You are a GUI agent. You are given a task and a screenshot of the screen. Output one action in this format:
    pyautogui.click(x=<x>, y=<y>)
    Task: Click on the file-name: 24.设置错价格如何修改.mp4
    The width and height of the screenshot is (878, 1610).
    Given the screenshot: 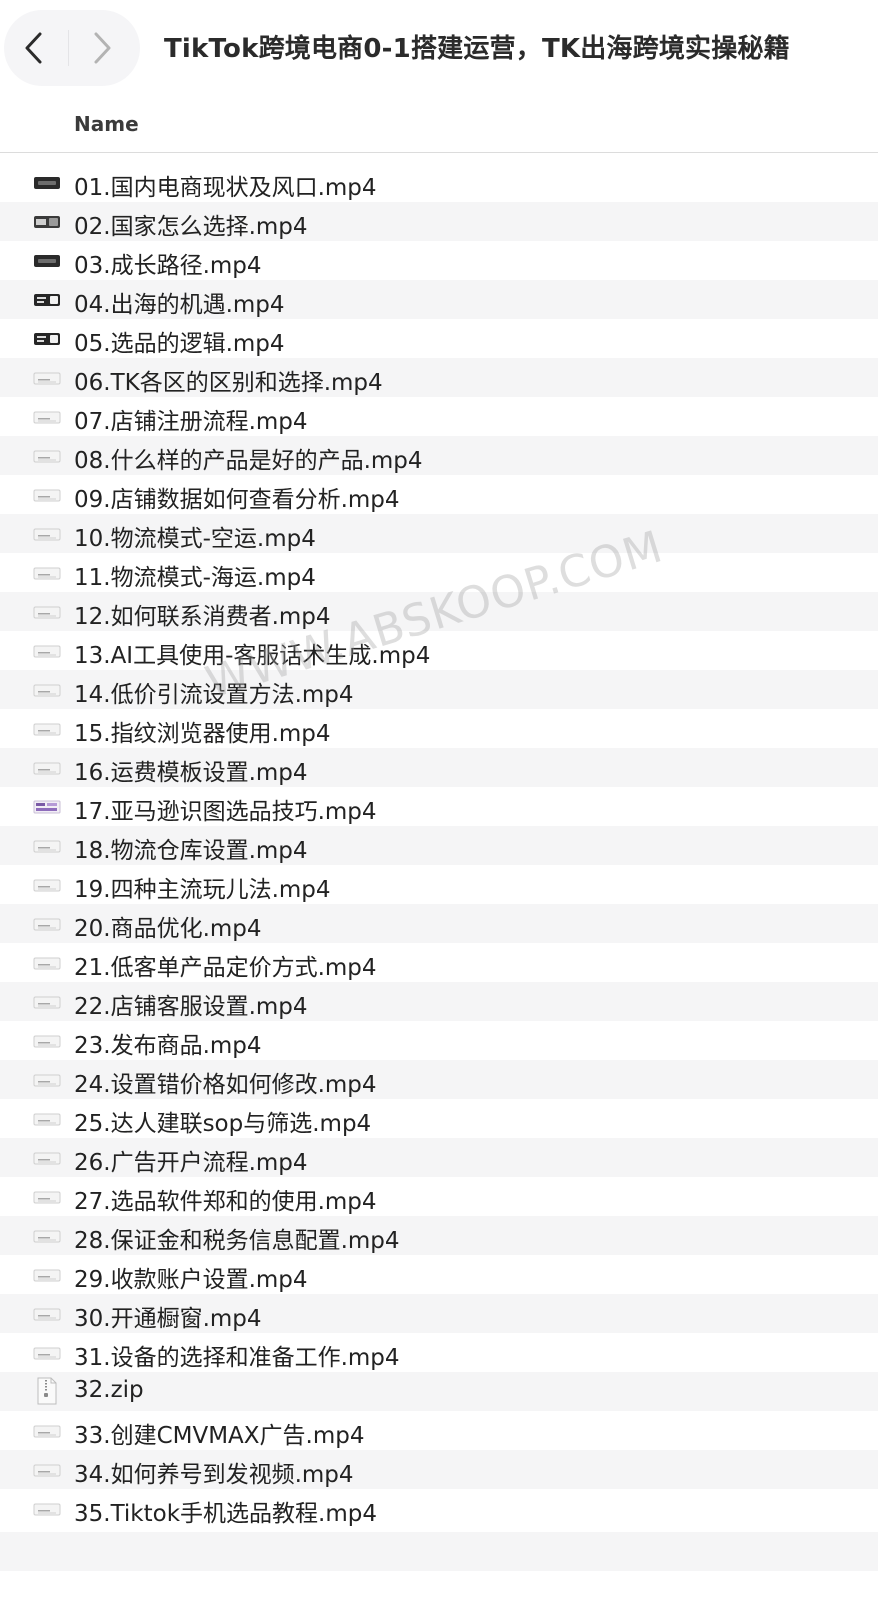 What is the action you would take?
    pyautogui.click(x=225, y=1085)
    